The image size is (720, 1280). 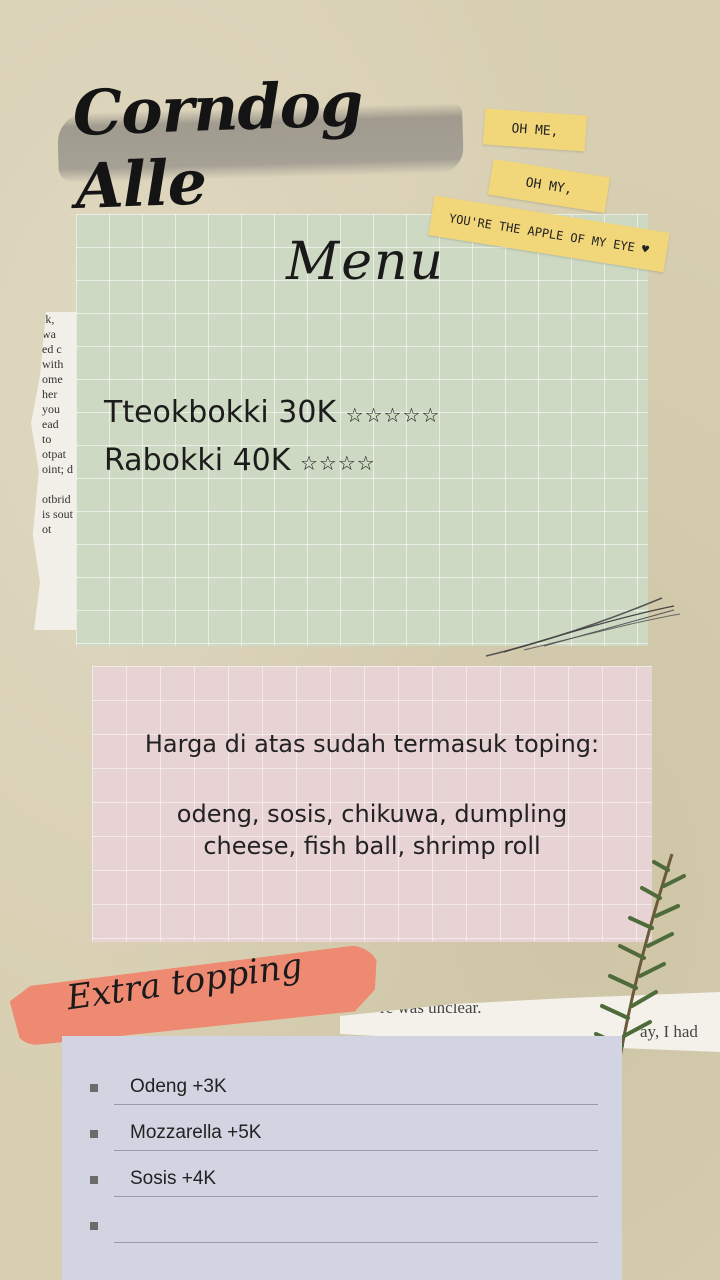 What do you see at coordinates (342, 1139) in the screenshot?
I see `list-item: Mozzarella +5K` at bounding box center [342, 1139].